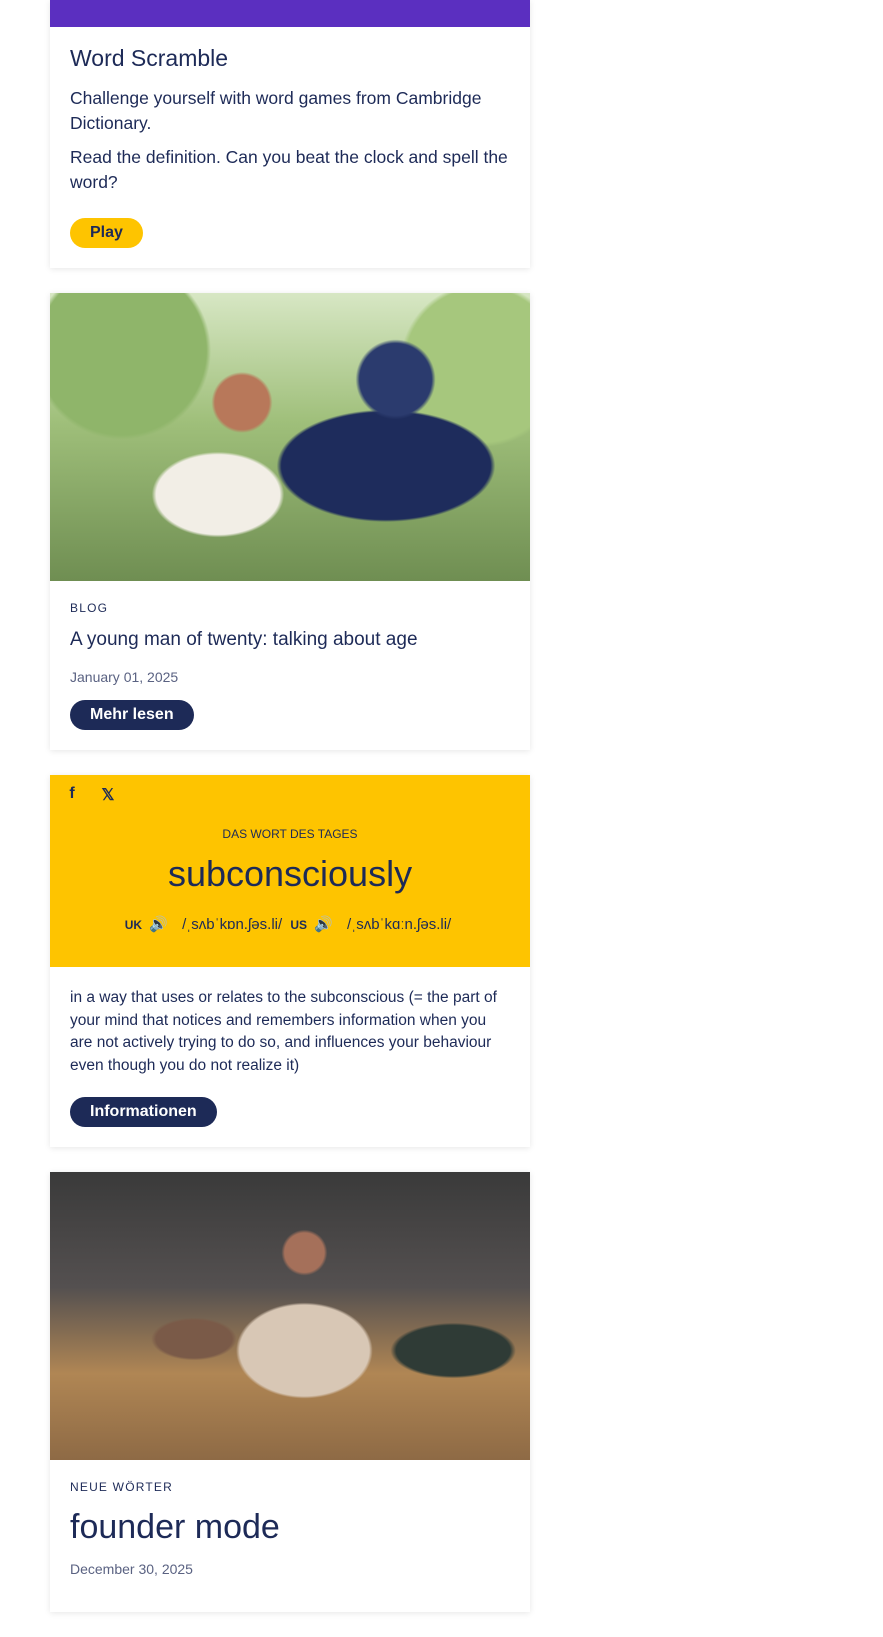 This screenshot has height=1637, width=883. What do you see at coordinates (290, 13) in the screenshot?
I see `purple-header-bar` at bounding box center [290, 13].